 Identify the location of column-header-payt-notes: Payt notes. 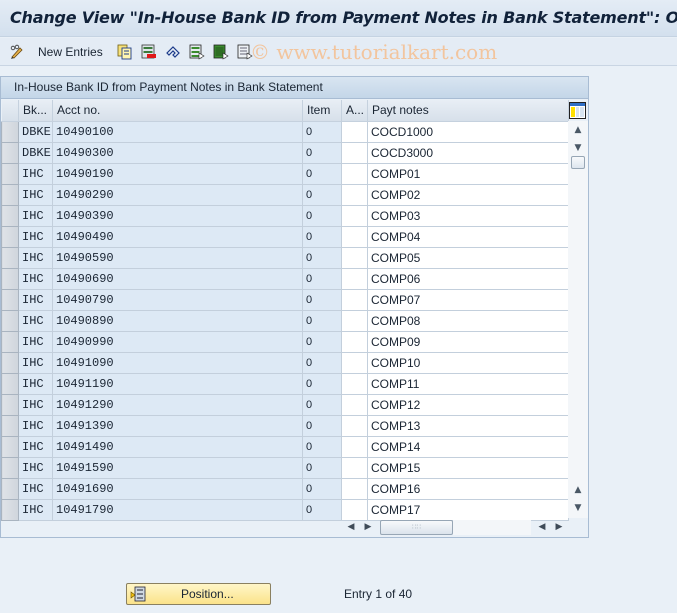
(468, 111).